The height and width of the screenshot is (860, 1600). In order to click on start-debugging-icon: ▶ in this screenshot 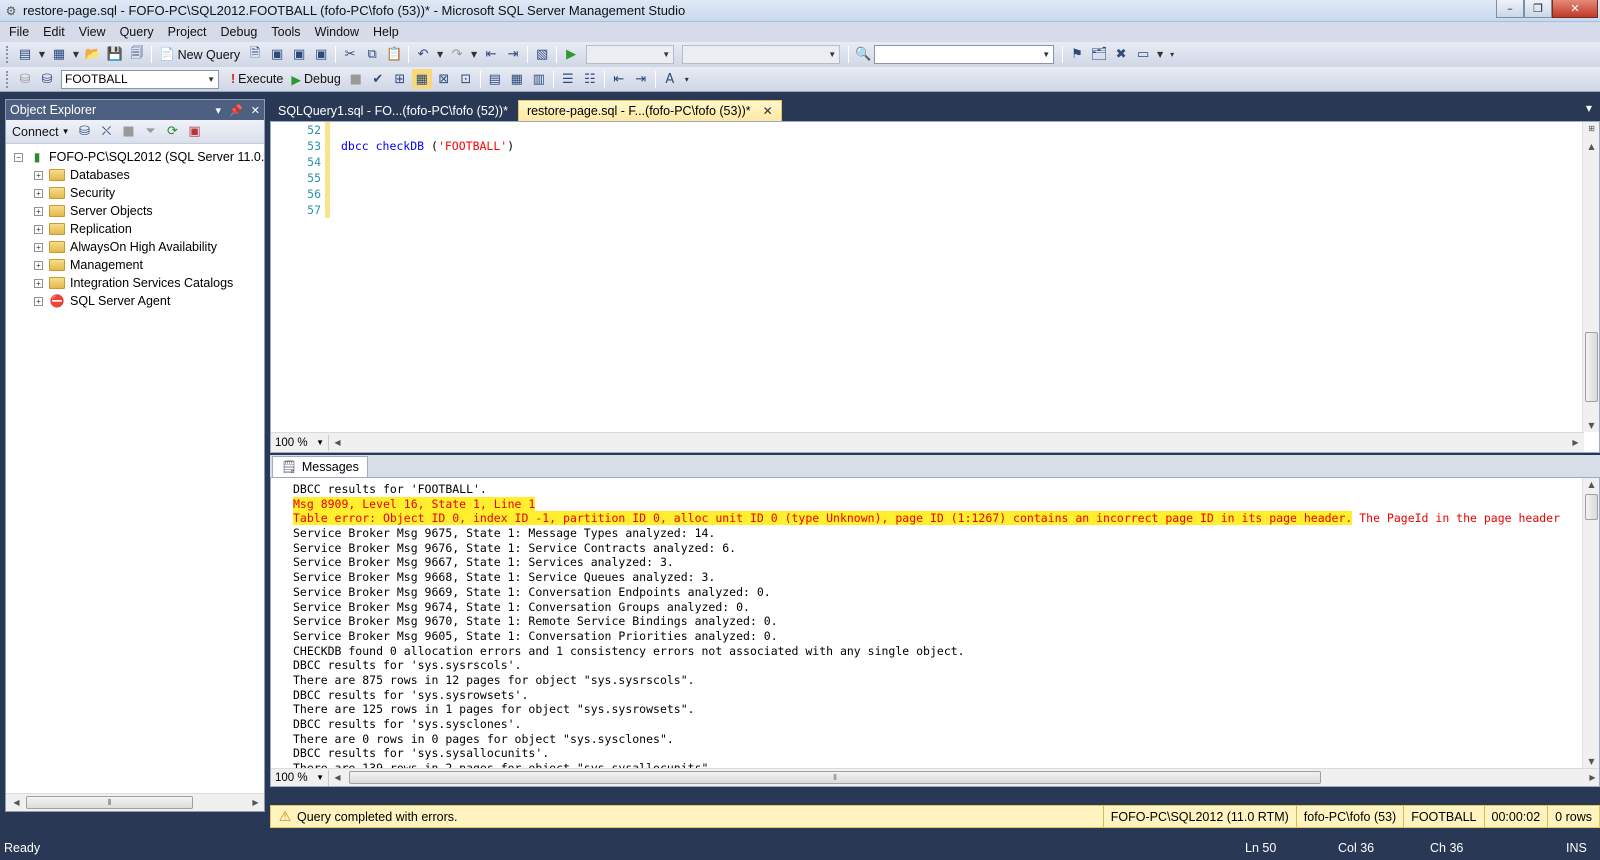, I will do `click(571, 55)`.